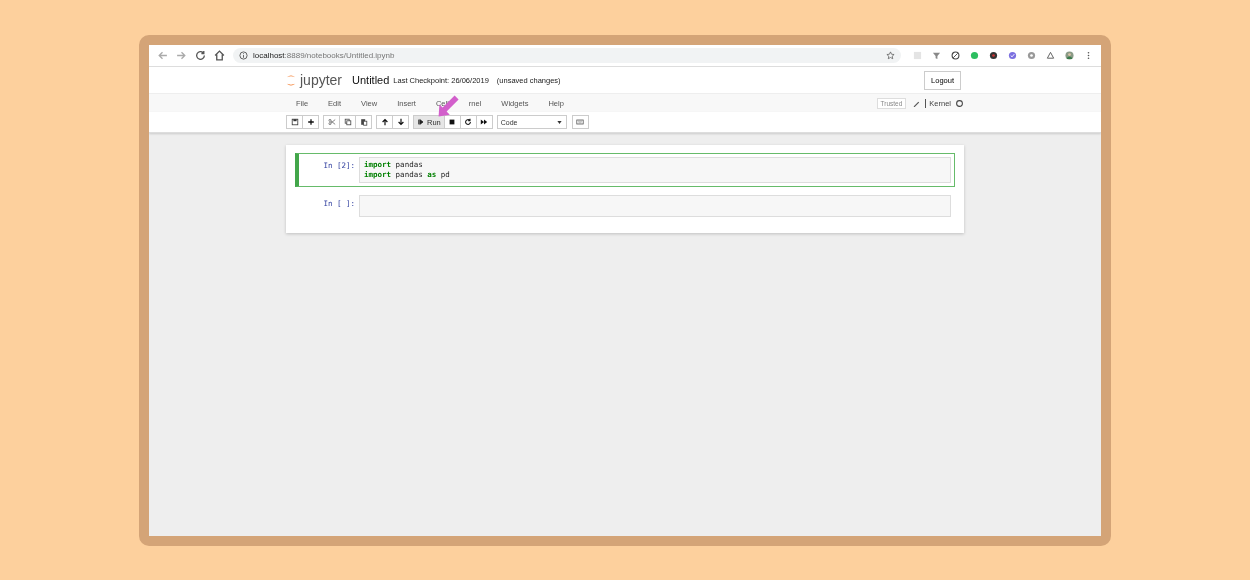 The width and height of the screenshot is (1250, 580). I want to click on info-icon, so click(243, 55).